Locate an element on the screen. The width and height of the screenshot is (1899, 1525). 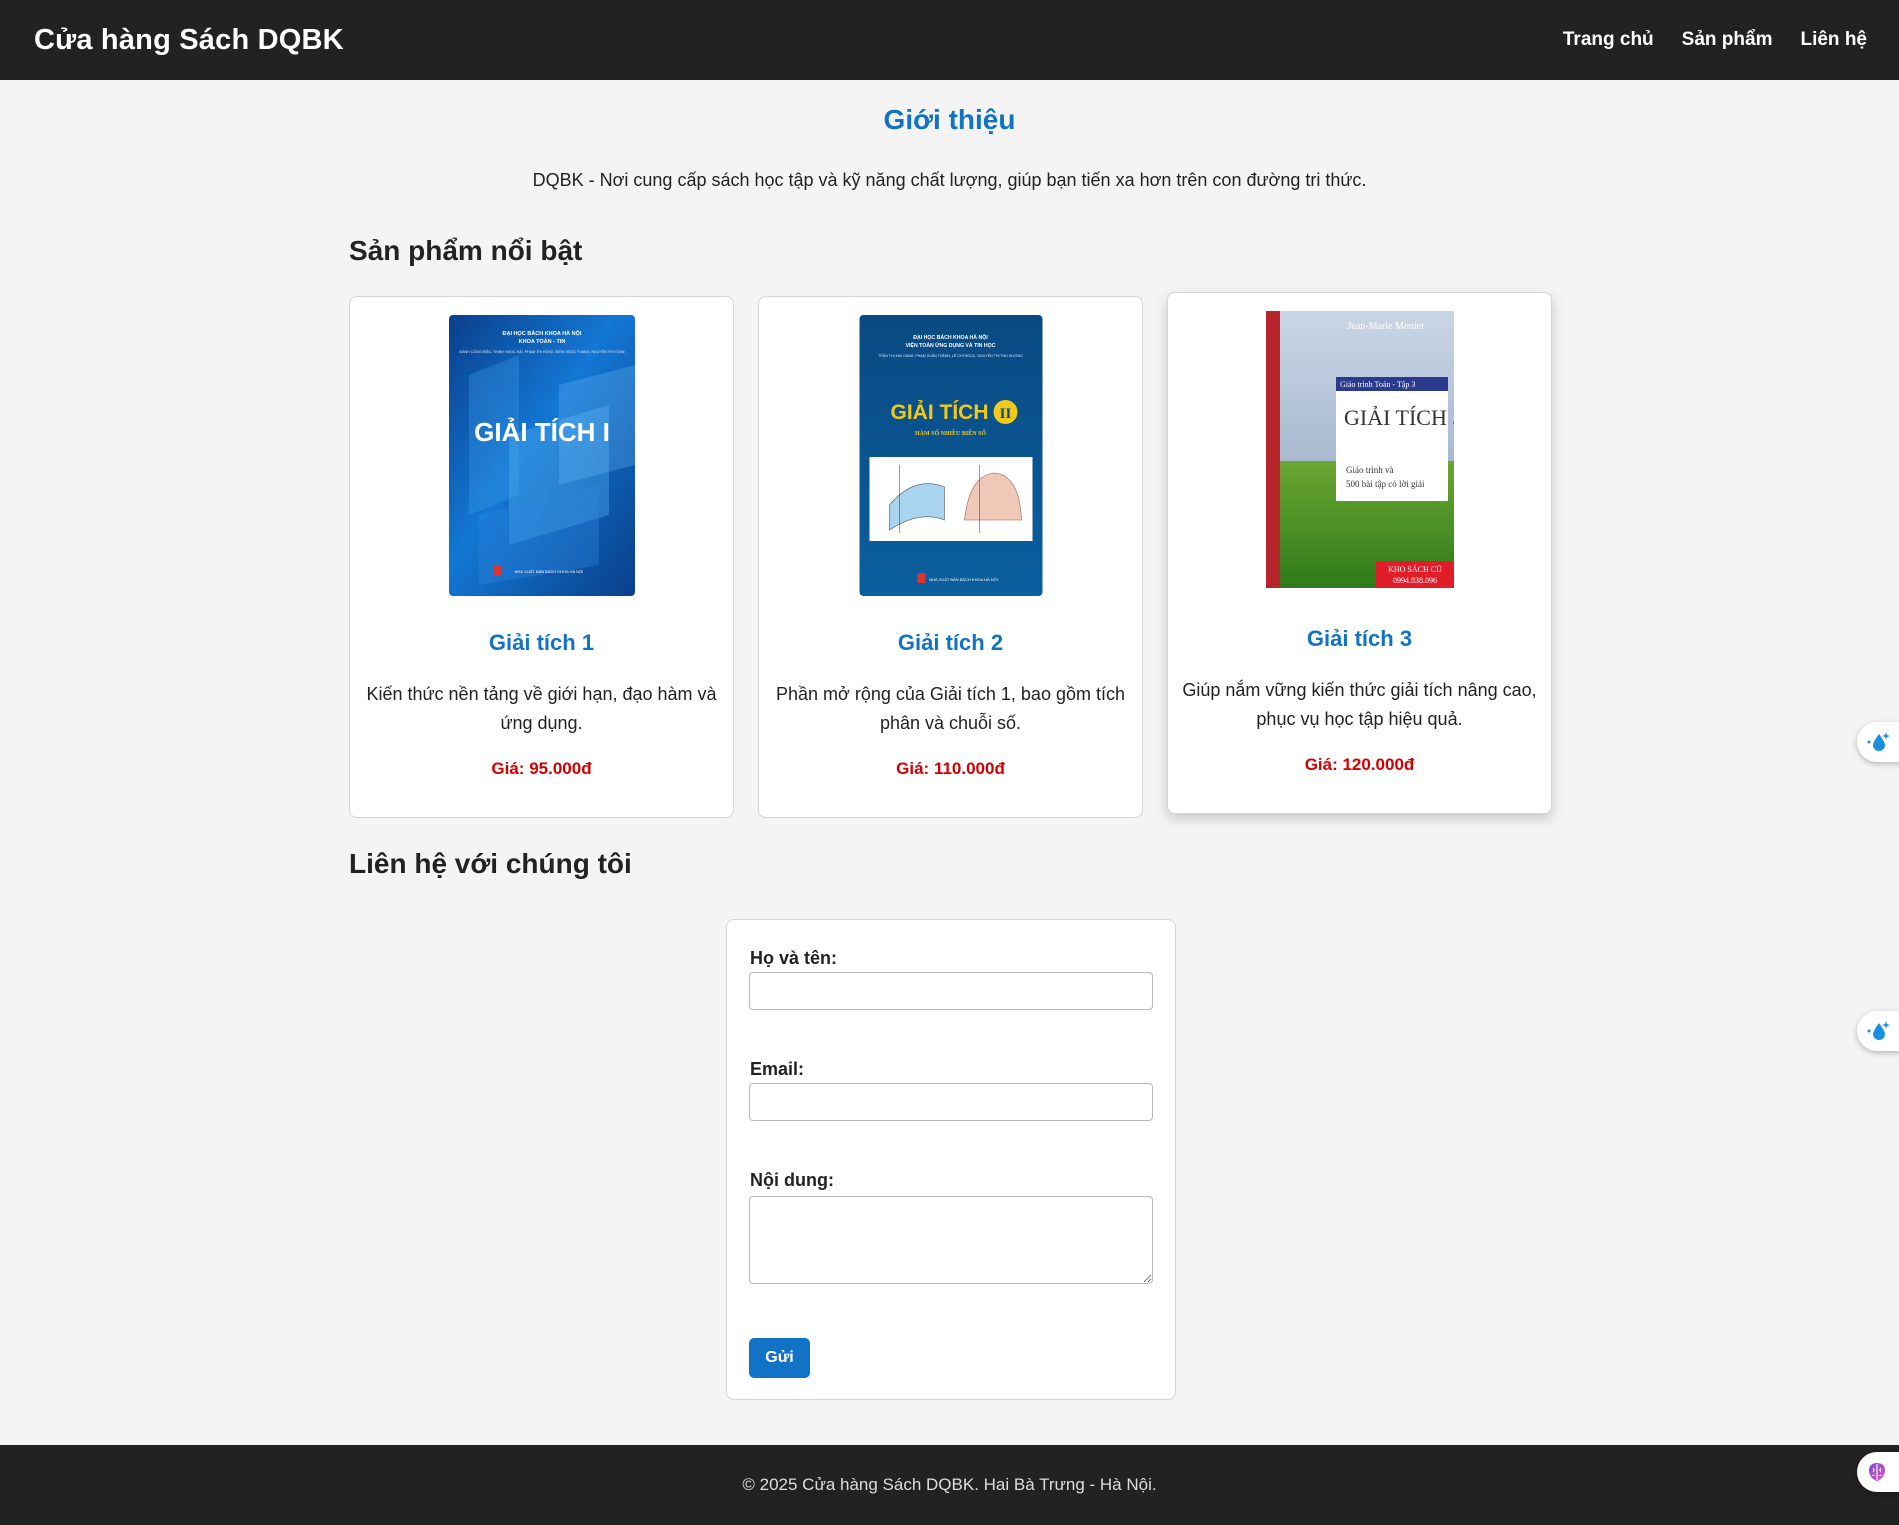
product-title-1: Giải tích 1 is located at coordinates (541, 643).